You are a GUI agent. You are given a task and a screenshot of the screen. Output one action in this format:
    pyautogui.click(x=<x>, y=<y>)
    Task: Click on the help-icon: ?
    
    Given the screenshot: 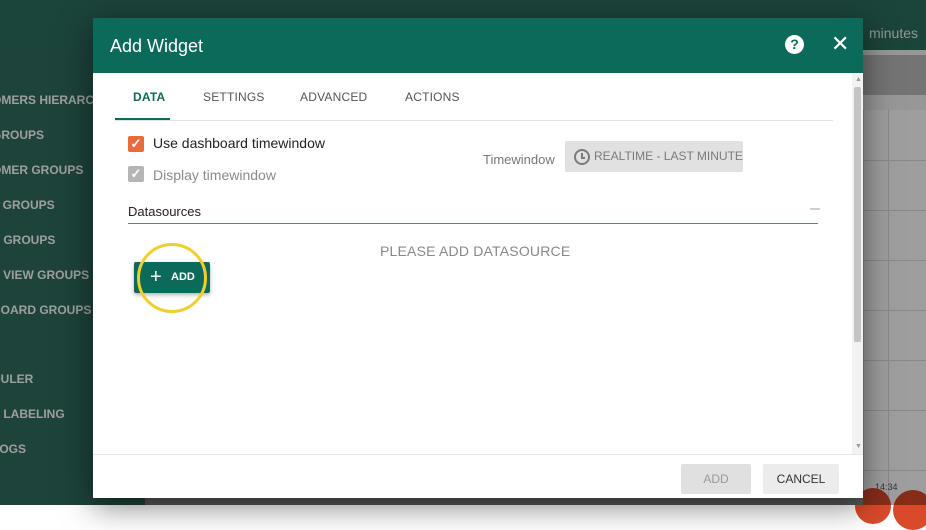 What is the action you would take?
    pyautogui.click(x=794, y=44)
    